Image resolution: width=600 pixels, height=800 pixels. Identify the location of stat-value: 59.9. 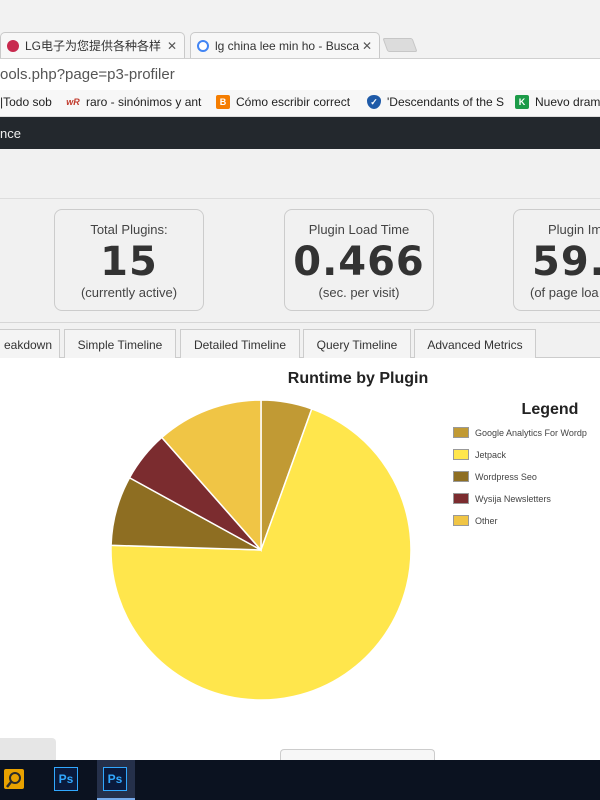
(566, 262).